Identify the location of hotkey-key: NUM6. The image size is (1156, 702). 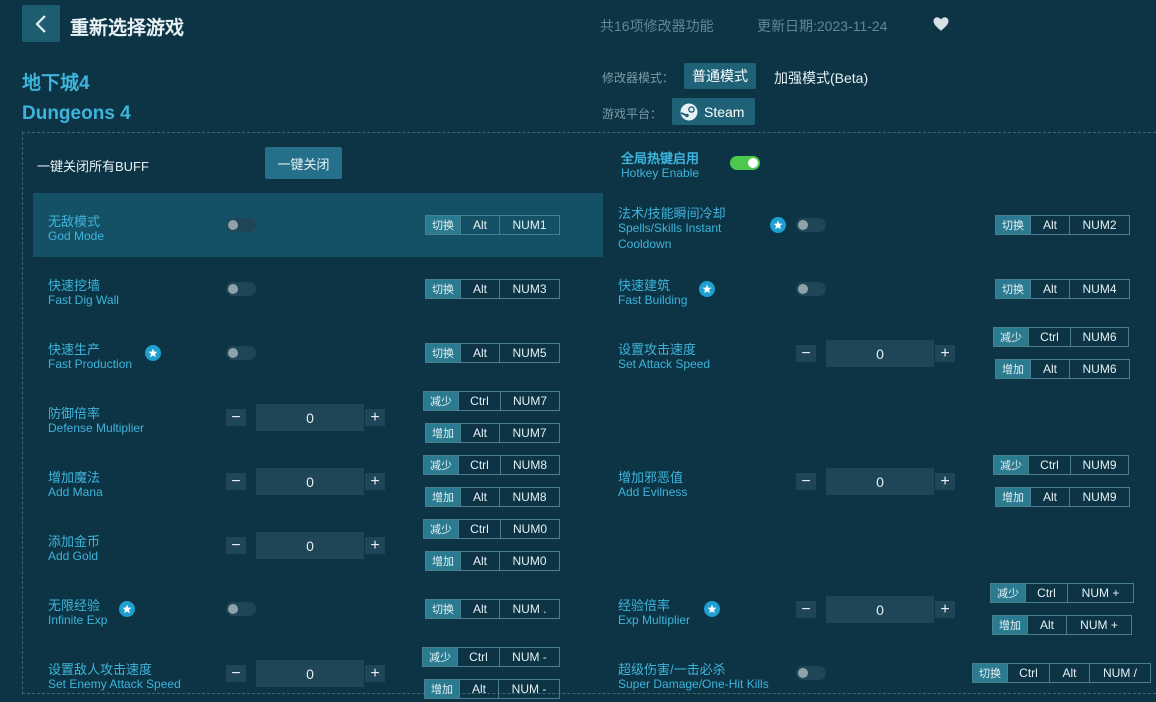
(1099, 369).